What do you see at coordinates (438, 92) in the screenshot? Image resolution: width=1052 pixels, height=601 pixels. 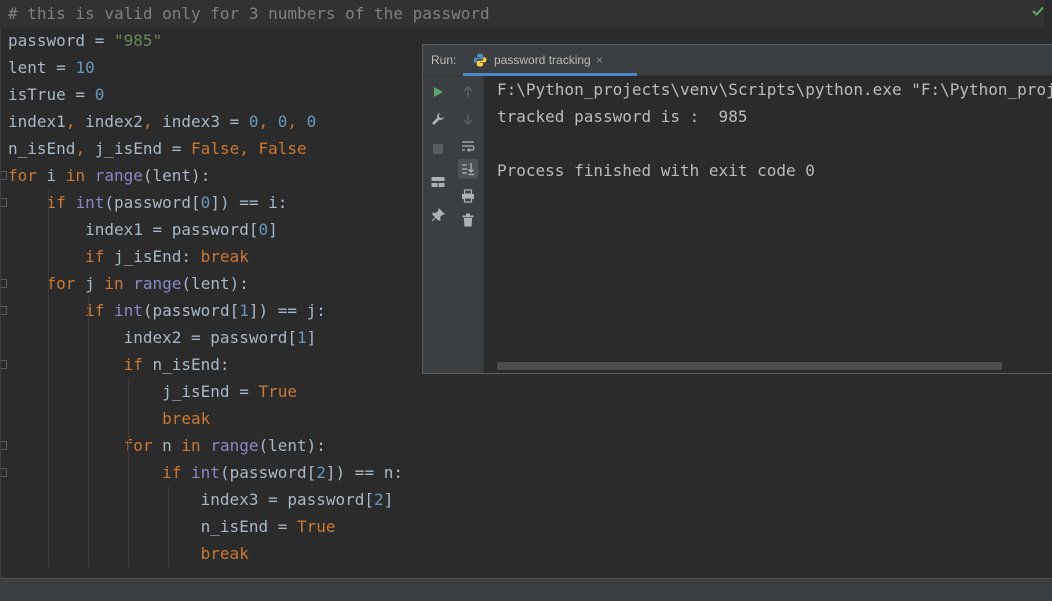 I see `run-icon` at bounding box center [438, 92].